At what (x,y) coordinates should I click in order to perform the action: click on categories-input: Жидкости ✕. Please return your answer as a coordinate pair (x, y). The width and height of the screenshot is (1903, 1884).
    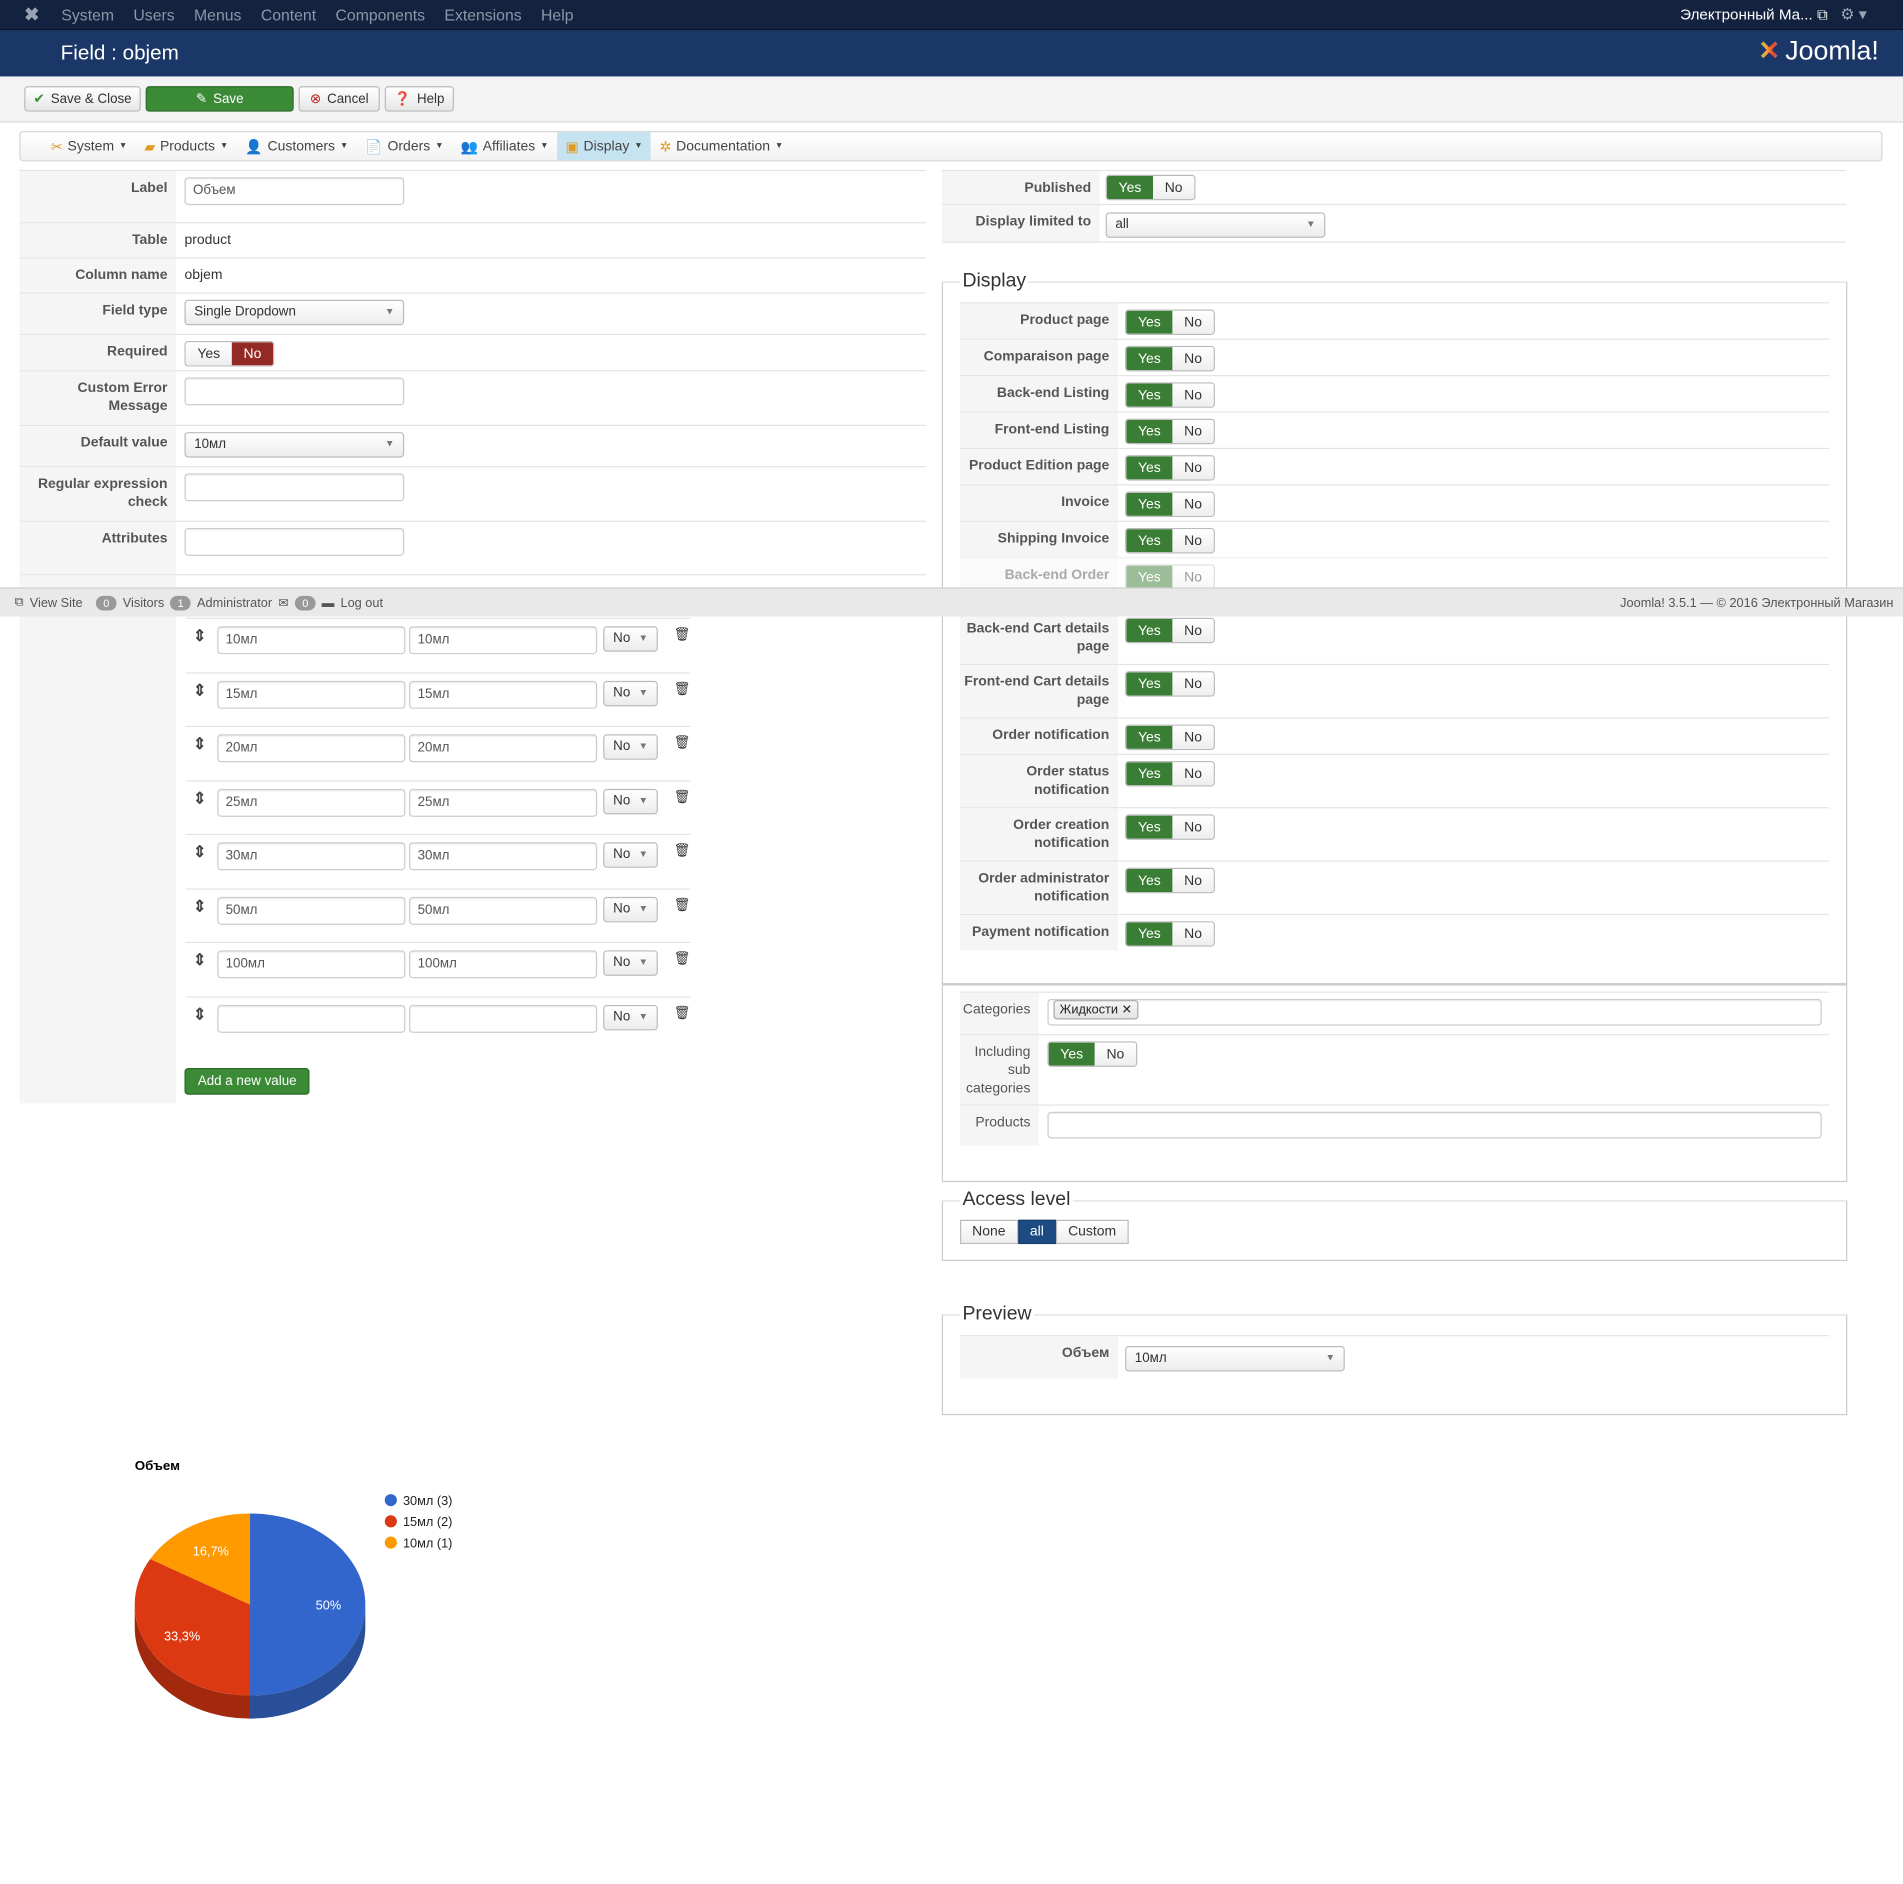
    Looking at the image, I should click on (1434, 1012).